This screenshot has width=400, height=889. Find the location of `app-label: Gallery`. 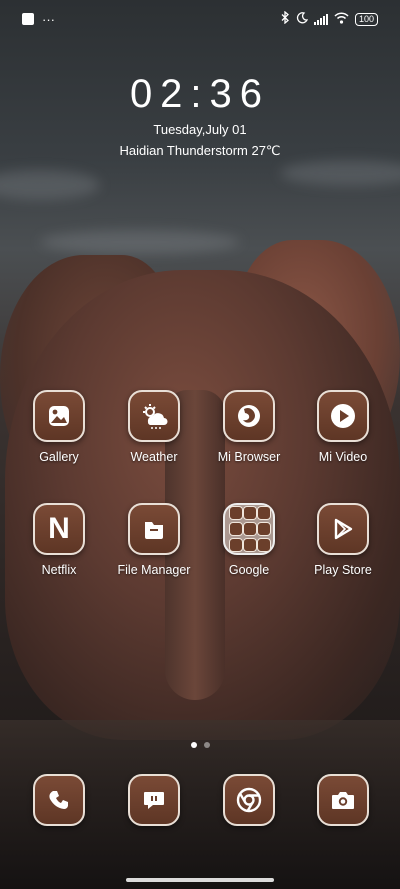

app-label: Gallery is located at coordinates (59, 457).